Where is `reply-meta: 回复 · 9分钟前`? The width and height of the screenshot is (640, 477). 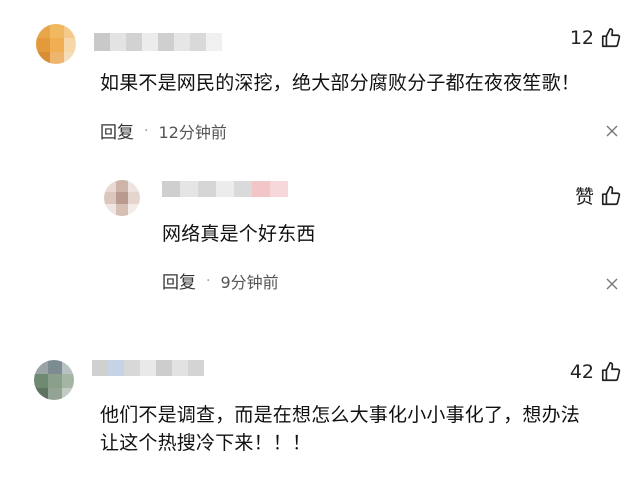
reply-meta: 回复 · 9分钟前 is located at coordinates (220, 281).